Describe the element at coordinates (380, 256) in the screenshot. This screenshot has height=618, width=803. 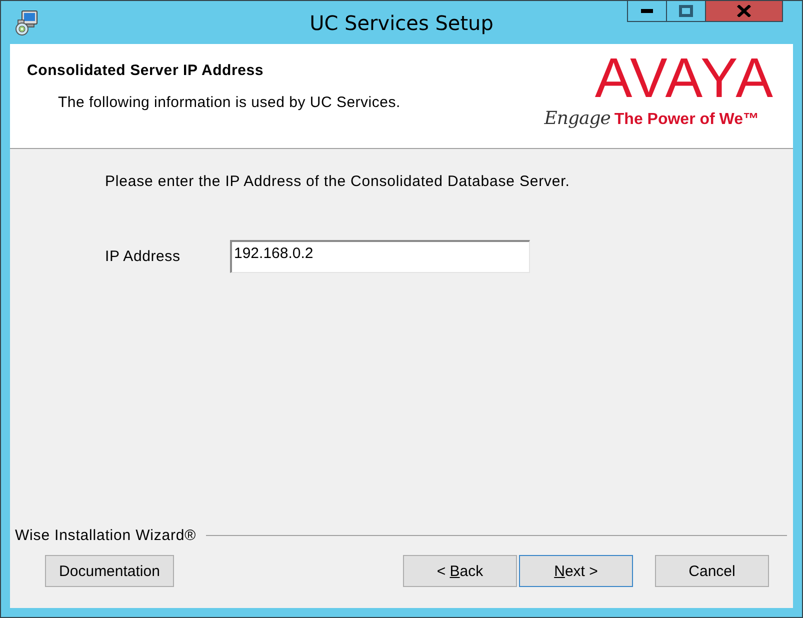
I see `input-field: 192.168.0.2` at that location.